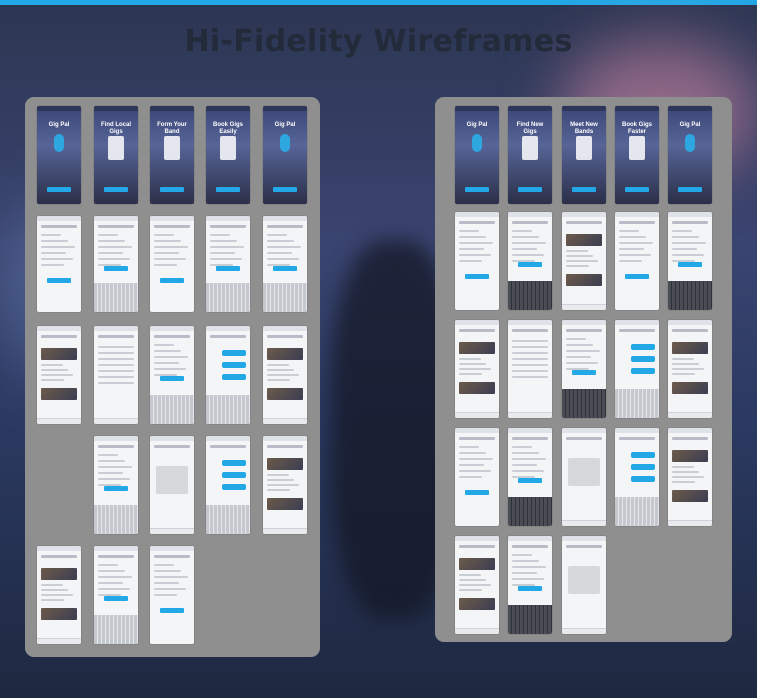 The height and width of the screenshot is (698, 757). Describe the element at coordinates (690, 155) in the screenshot. I see `wireframe-screen: Gig Pal` at that location.